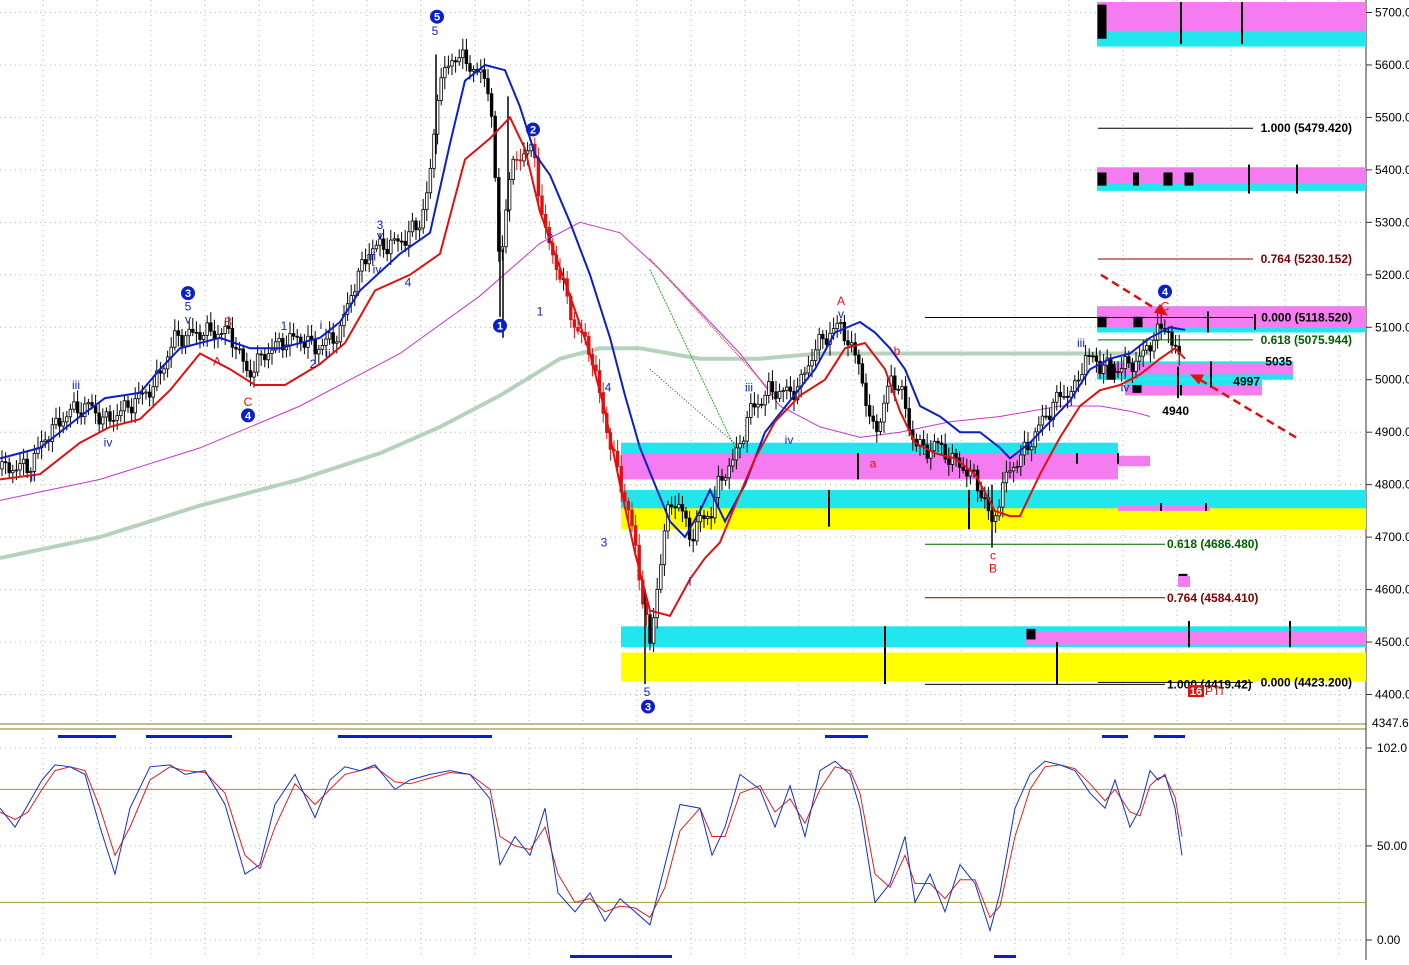  Describe the element at coordinates (1392, 432) in the screenshot. I see `y-tick-label: 4900.00` at that location.